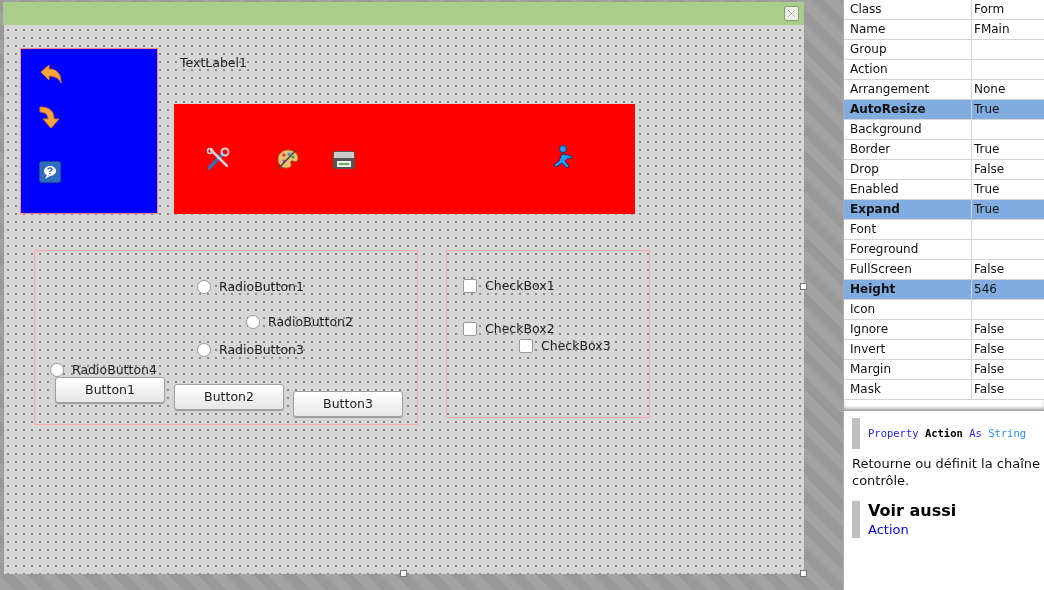  I want to click on property-row: Foreground, so click(944, 250).